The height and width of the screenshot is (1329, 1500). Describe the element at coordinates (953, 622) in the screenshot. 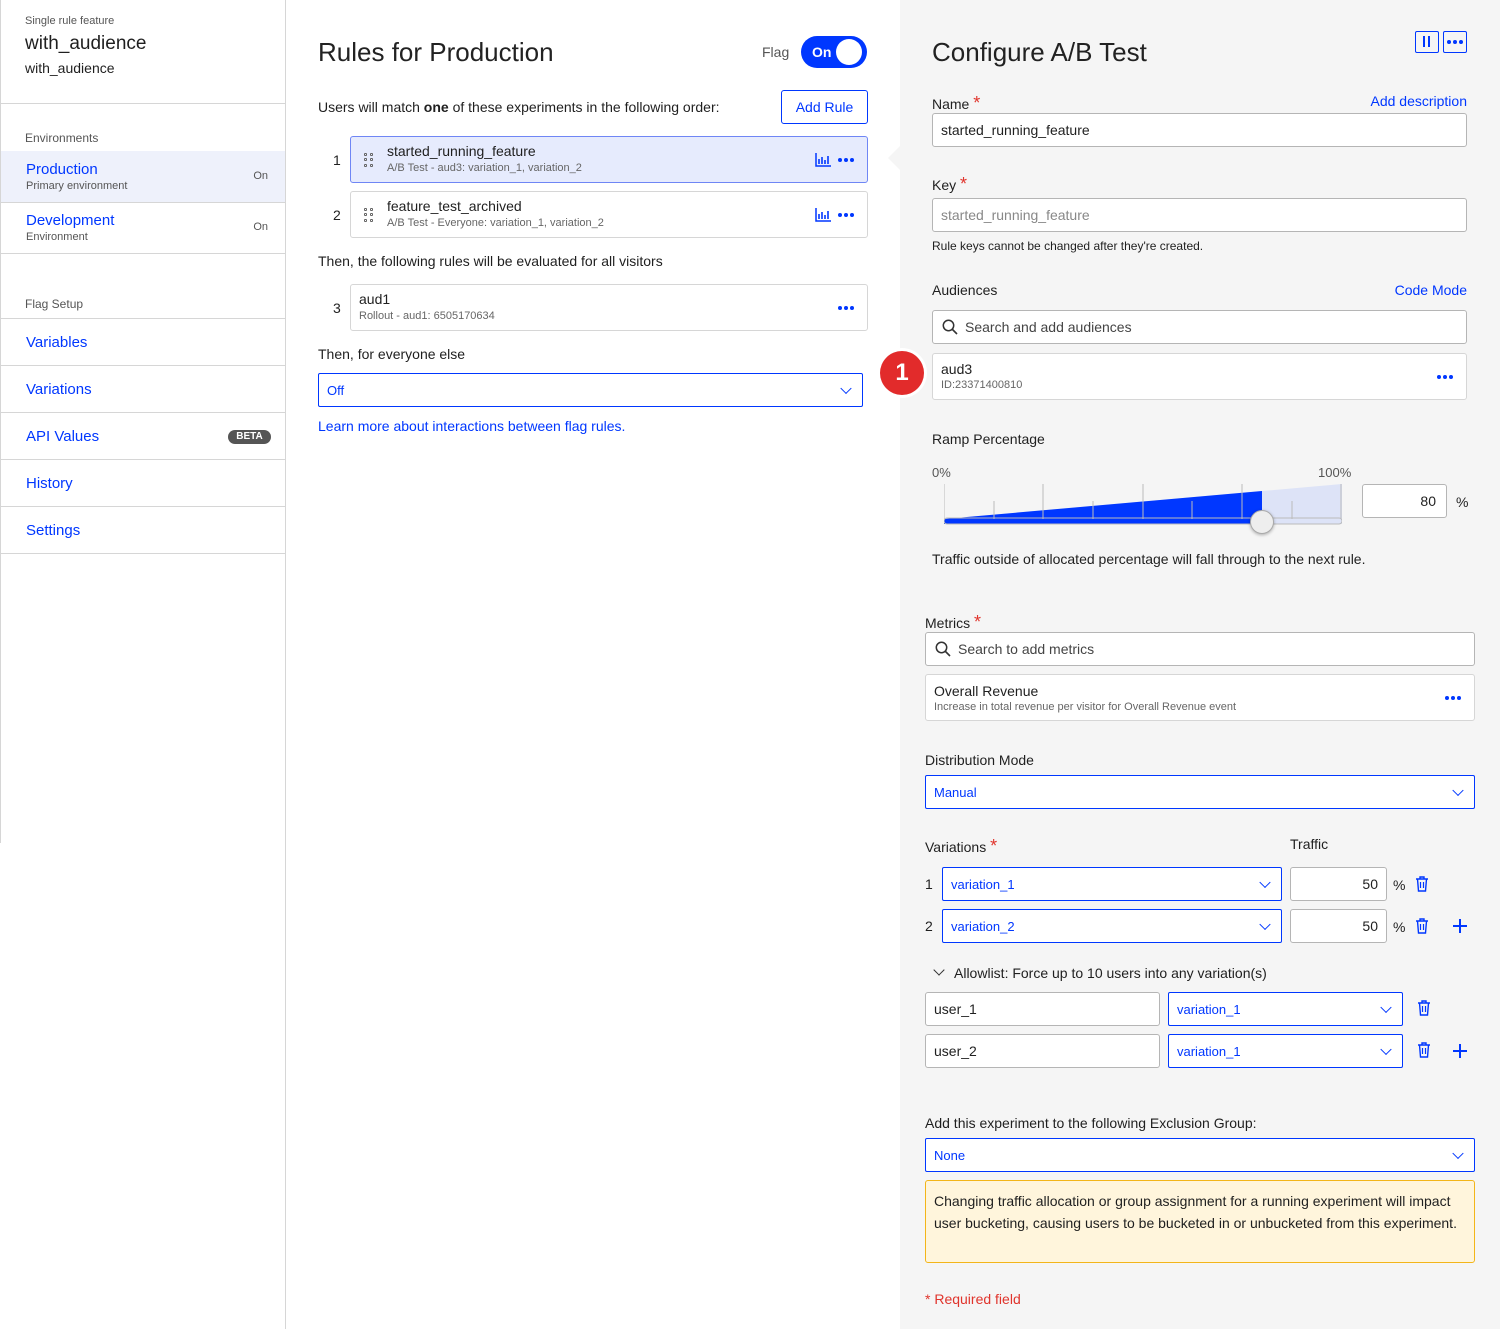

I see `metrics-label: Metrics *` at that location.